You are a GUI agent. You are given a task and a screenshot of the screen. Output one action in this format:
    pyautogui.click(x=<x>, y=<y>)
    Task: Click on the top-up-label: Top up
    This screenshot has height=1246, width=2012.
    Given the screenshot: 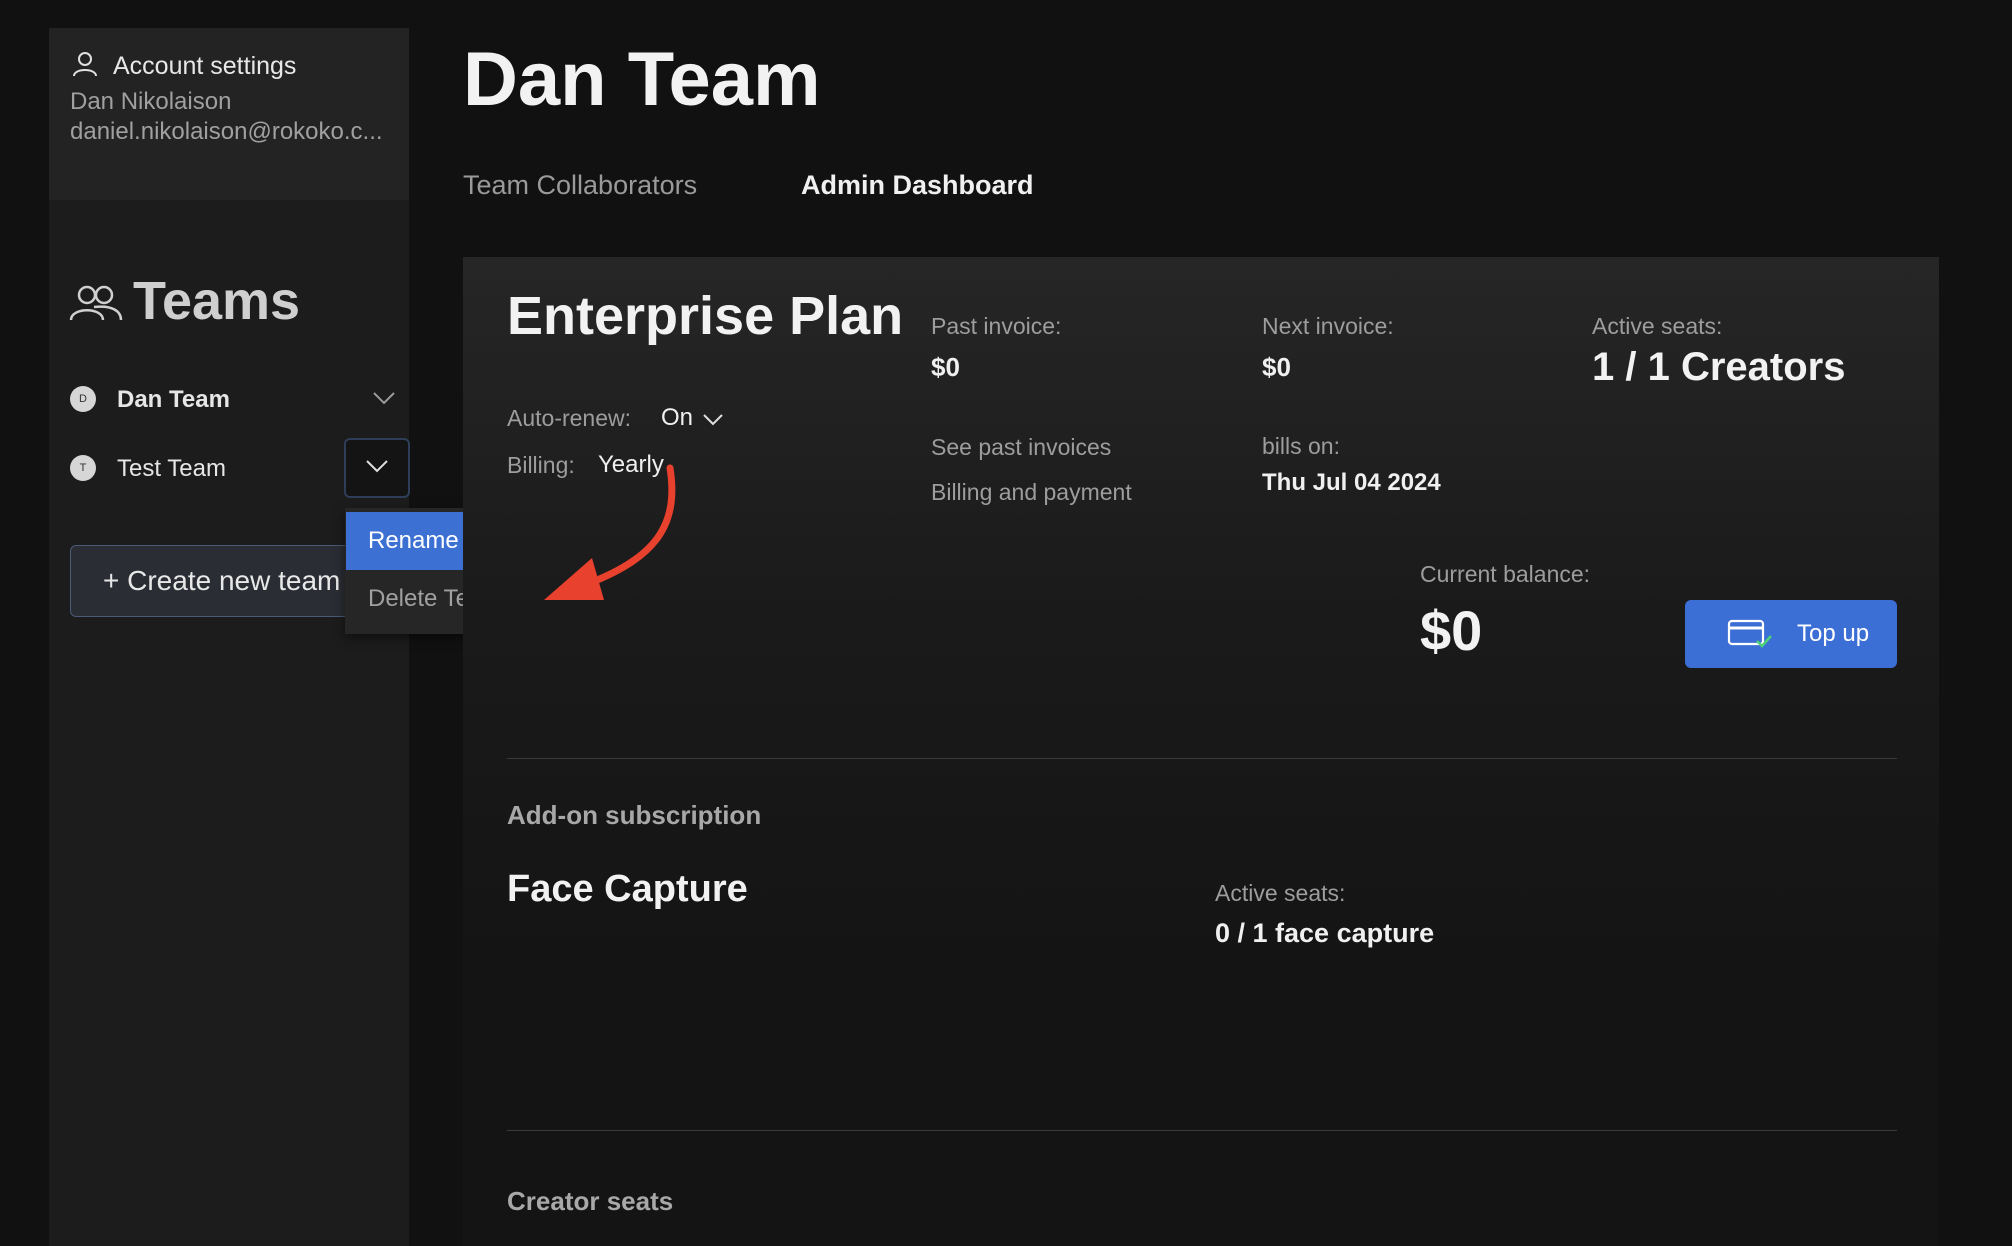 What is the action you would take?
    pyautogui.click(x=1833, y=633)
    